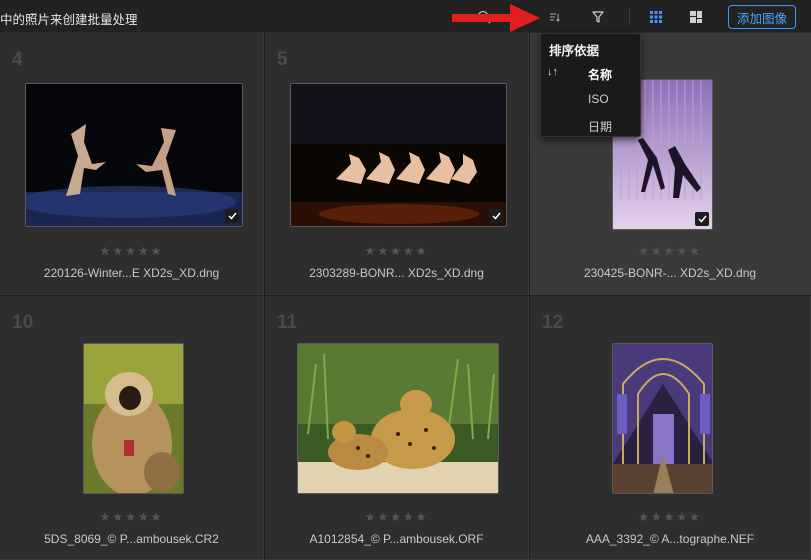 This screenshot has height=560, width=811. Describe the element at coordinates (670, 273) in the screenshot. I see `photo-filename: 230425-BONR-... XD2s_XD.dng` at that location.